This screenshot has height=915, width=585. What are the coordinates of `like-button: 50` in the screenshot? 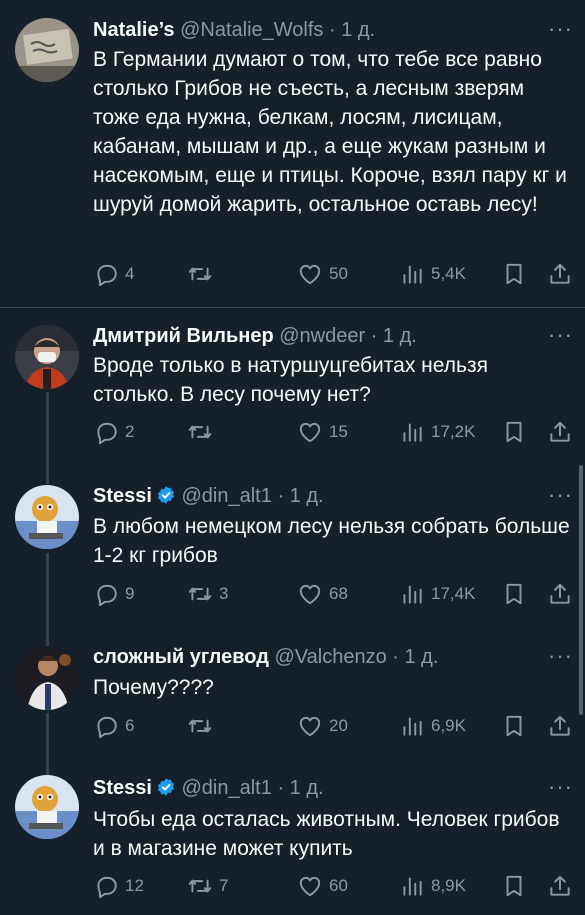 It's located at (322, 274).